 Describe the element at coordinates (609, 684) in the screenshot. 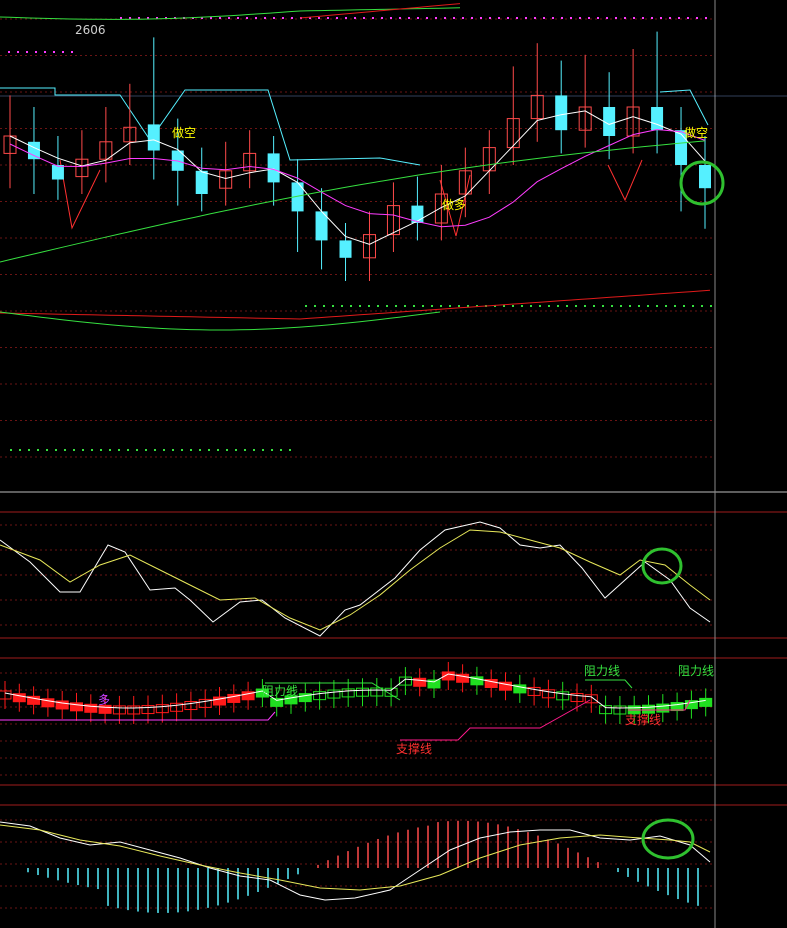

I see `resistance-line` at that location.